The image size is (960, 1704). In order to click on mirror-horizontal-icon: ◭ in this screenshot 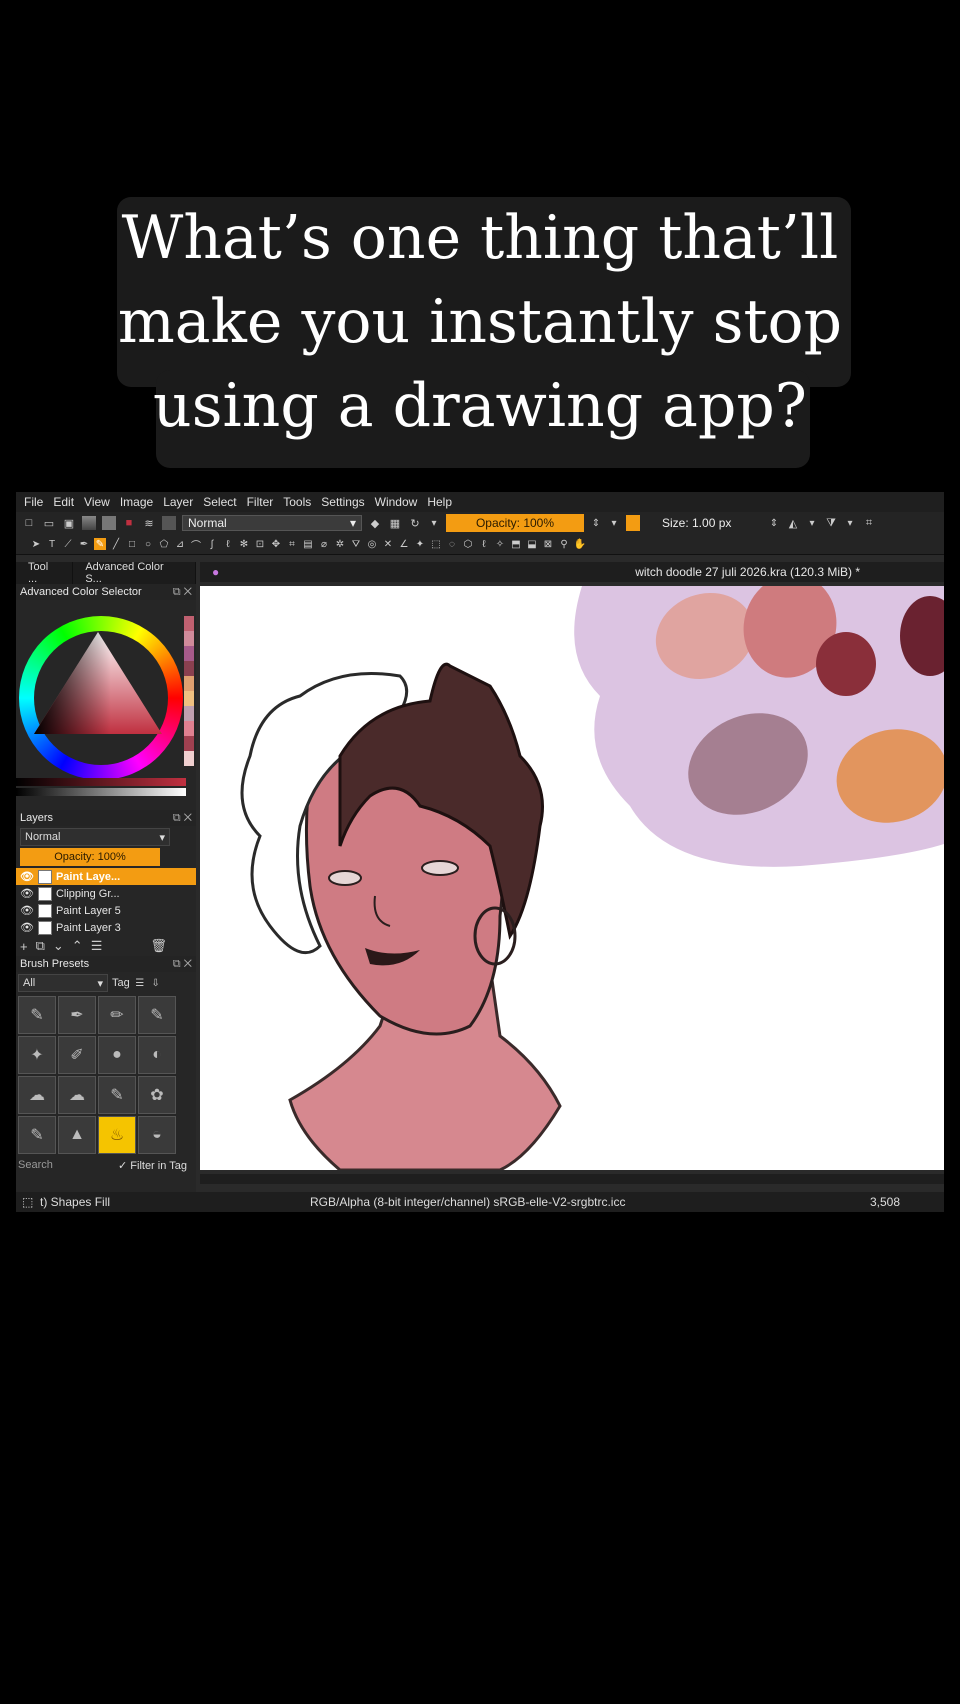, I will do `click(793, 523)`.